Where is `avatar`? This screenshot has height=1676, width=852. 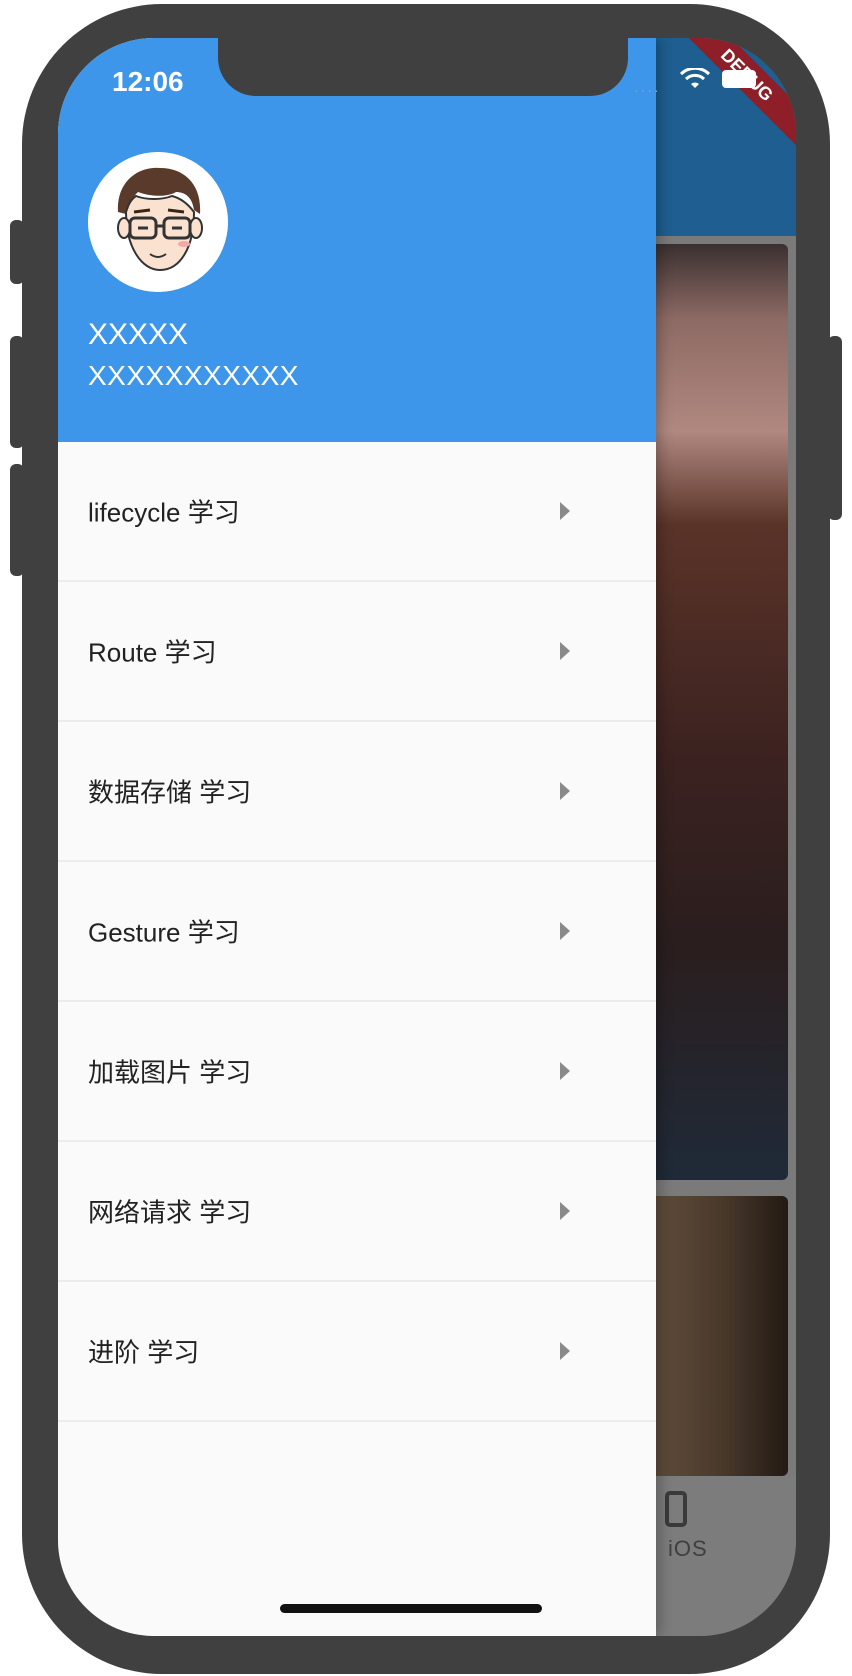
avatar is located at coordinates (158, 222).